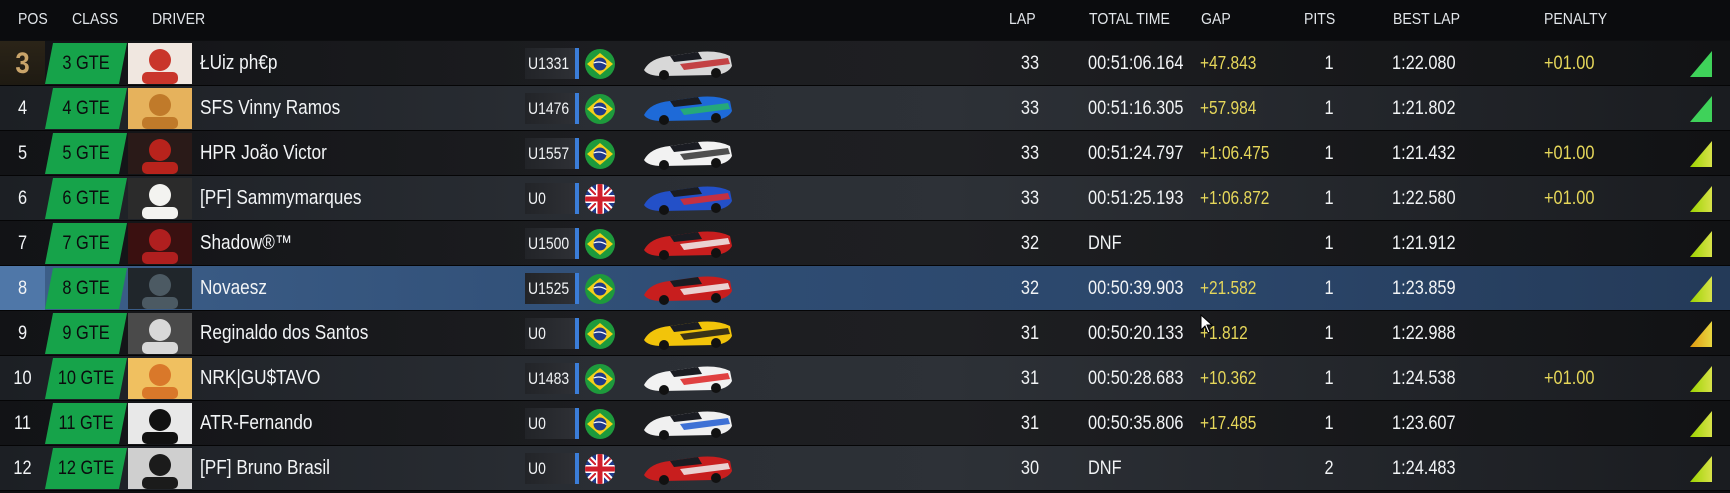  What do you see at coordinates (233, 288) in the screenshot?
I see `driver-name: Novaesz` at bounding box center [233, 288].